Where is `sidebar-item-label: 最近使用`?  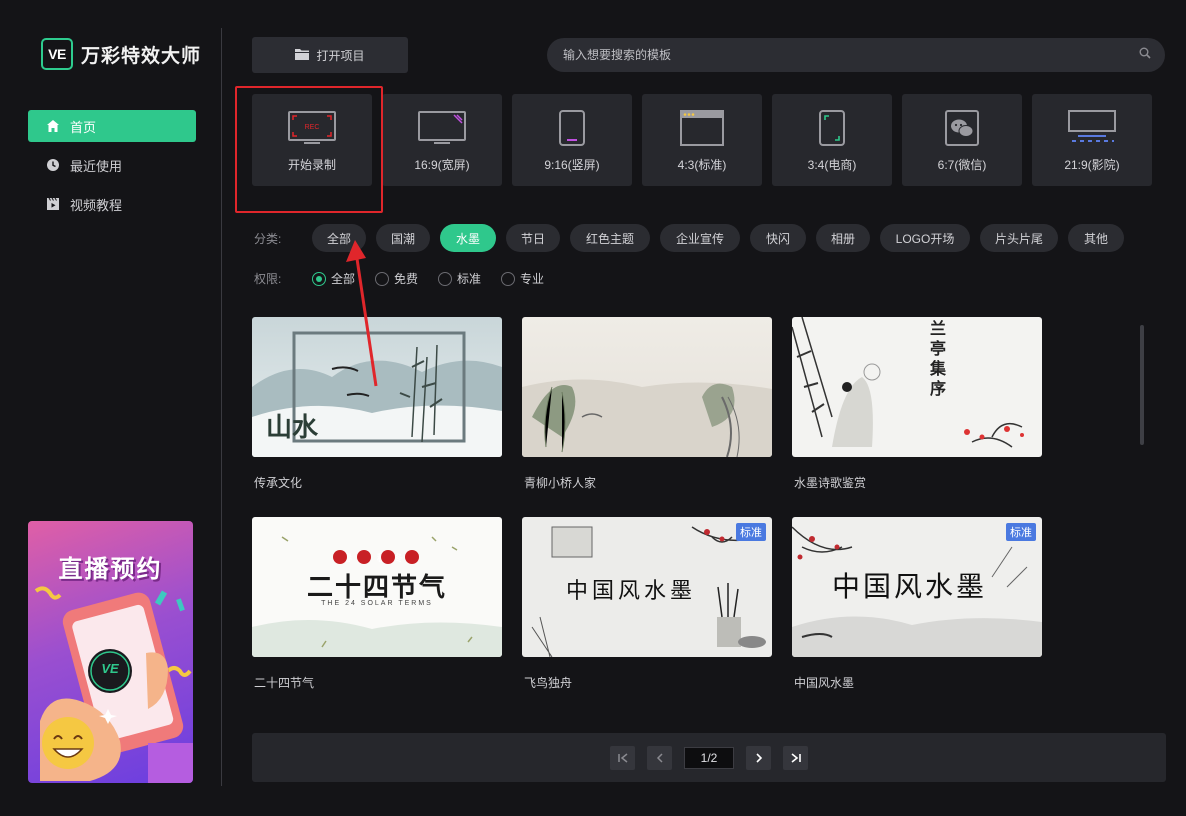
sidebar-item-label: 最近使用 is located at coordinates (96, 166).